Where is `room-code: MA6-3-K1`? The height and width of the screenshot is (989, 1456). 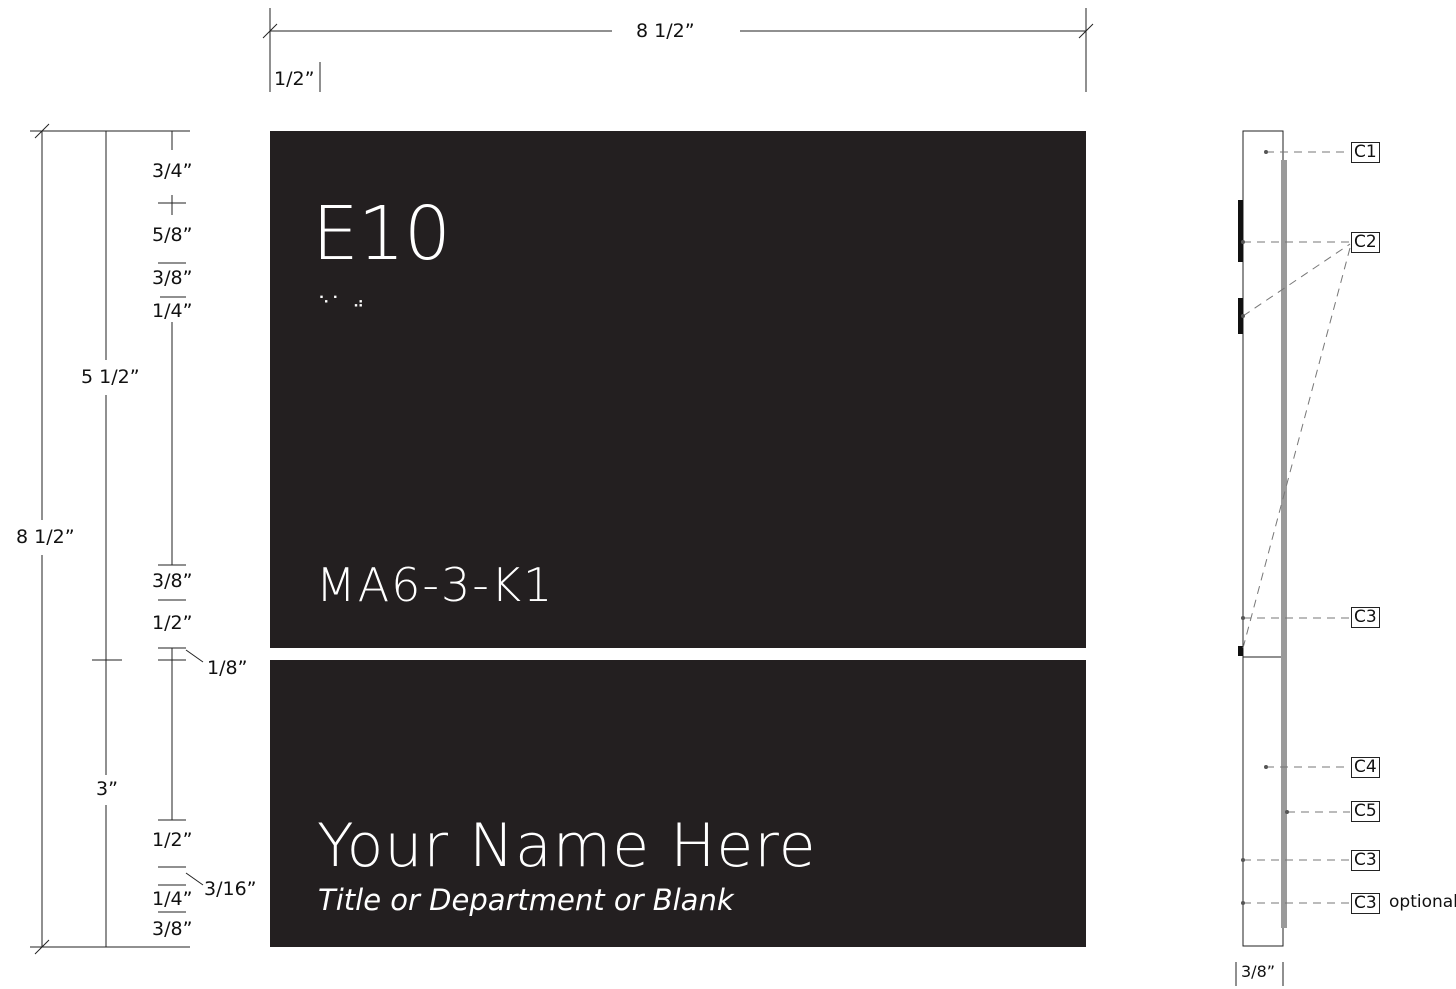
room-code: MA6-3-K1 is located at coordinates (435, 585).